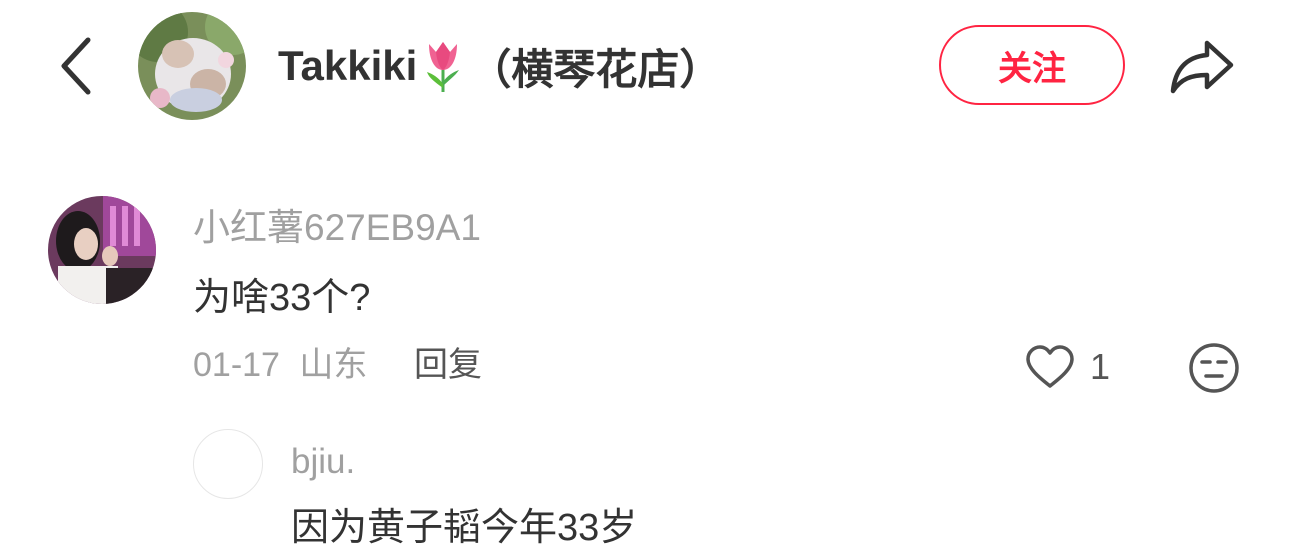 The image size is (1290, 560). Describe the element at coordinates (448, 365) in the screenshot. I see `reply-button: 回复` at that location.